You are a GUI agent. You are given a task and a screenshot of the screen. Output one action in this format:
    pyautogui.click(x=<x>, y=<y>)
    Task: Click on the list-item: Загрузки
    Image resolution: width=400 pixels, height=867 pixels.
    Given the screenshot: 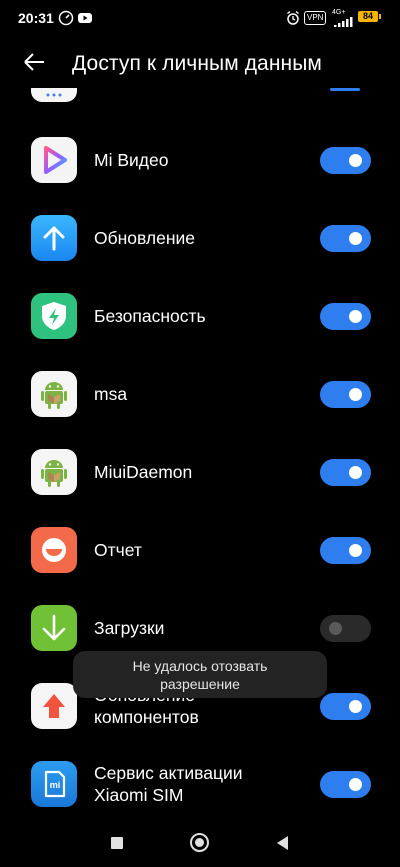 What is the action you would take?
    pyautogui.click(x=200, y=628)
    